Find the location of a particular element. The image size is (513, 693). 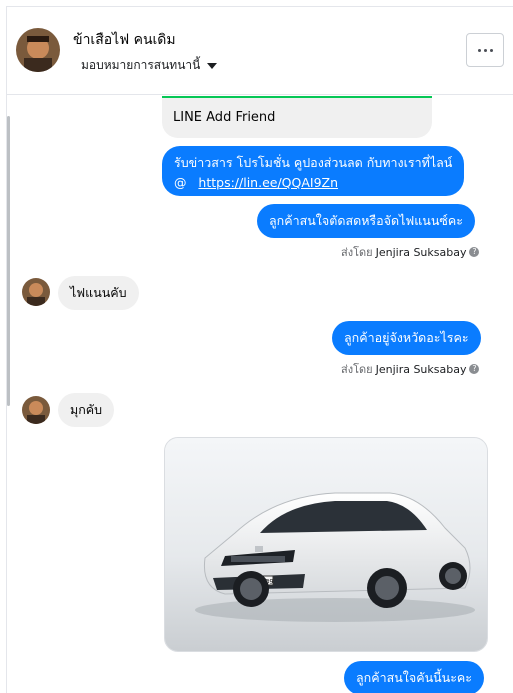

outgoing-message: ลูกค้าอยู่จังหวัดอะไรคะ is located at coordinates (406, 338).